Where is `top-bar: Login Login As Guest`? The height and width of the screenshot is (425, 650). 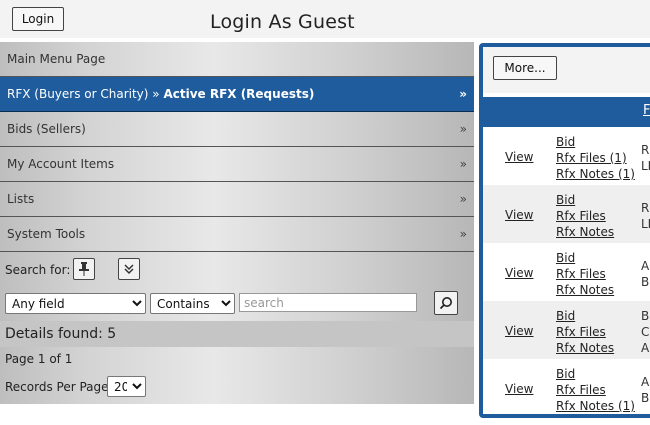 top-bar: Login Login As Guest is located at coordinates (325, 19).